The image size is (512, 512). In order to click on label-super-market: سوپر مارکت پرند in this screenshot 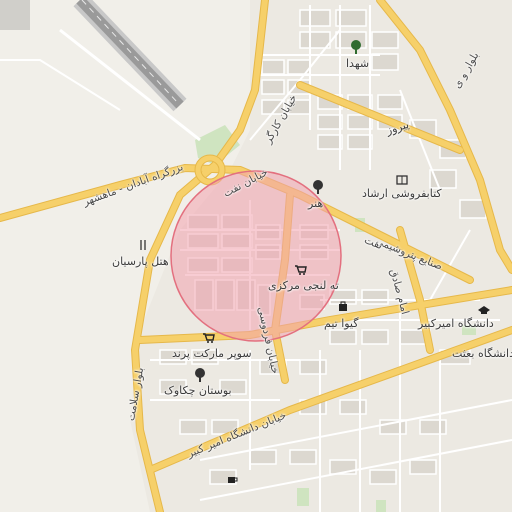, I will do `click(212, 353)`.